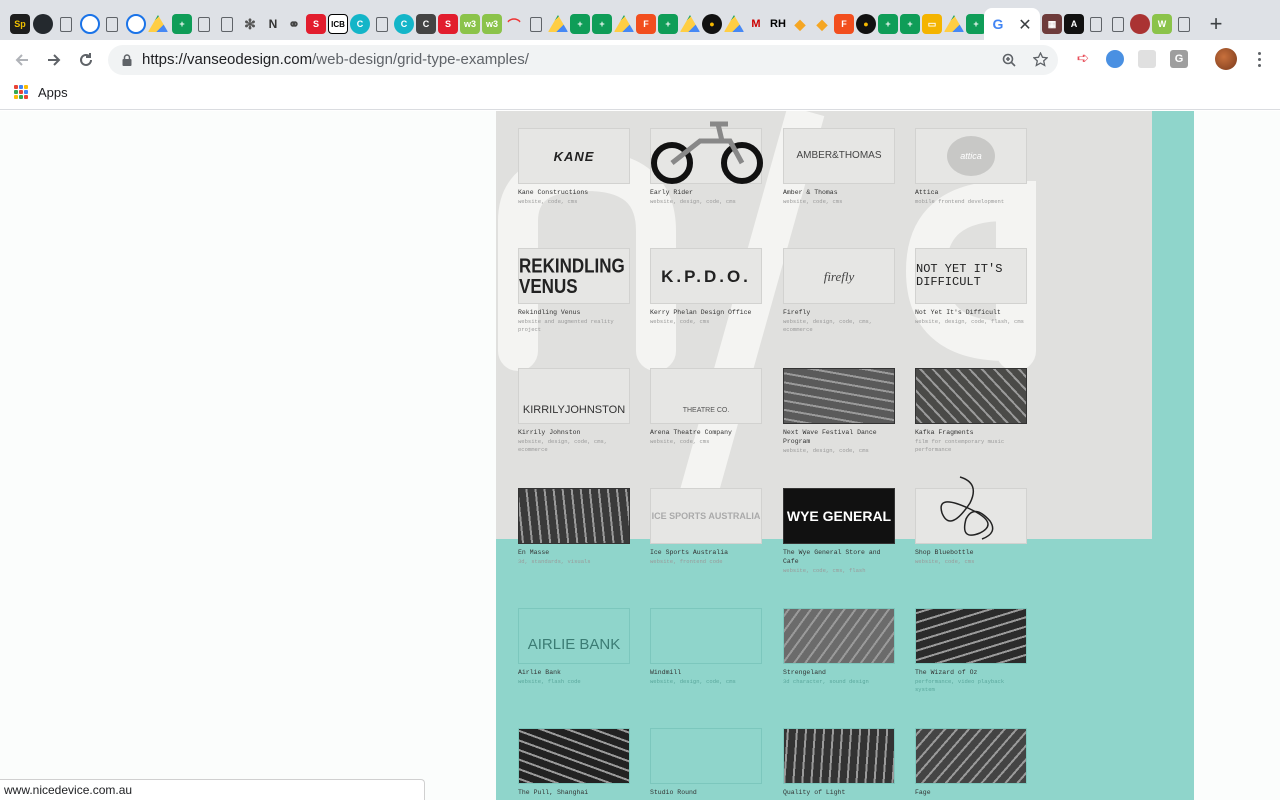 The image size is (1280, 800). I want to click on portfolio-card: The Pull, Shanghai, so click(574, 762).